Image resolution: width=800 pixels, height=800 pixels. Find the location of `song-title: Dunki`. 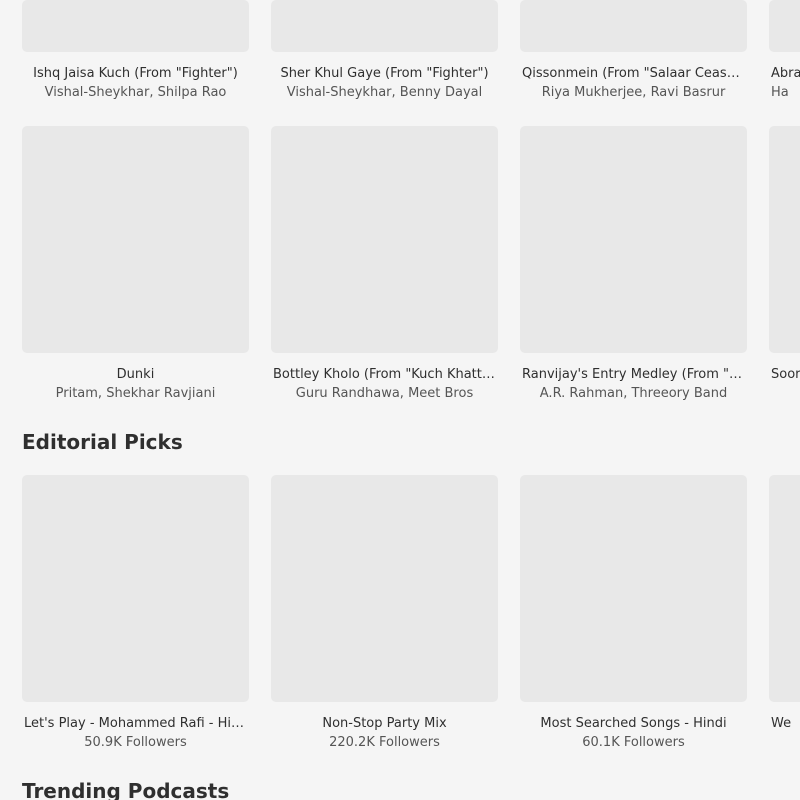

song-title: Dunki is located at coordinates (135, 375).